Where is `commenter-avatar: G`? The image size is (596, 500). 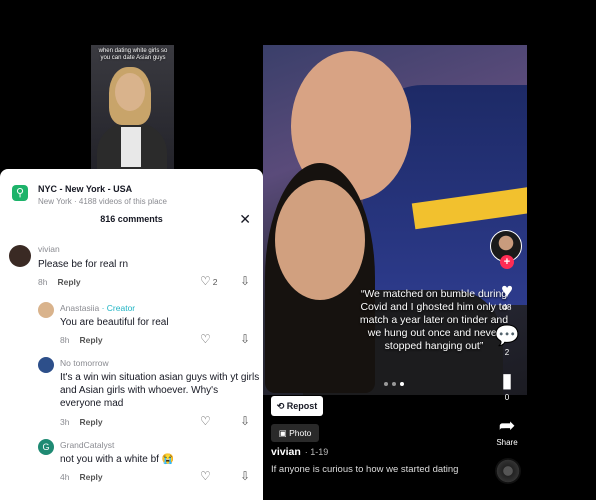
commenter-avatar: G is located at coordinates (46, 447).